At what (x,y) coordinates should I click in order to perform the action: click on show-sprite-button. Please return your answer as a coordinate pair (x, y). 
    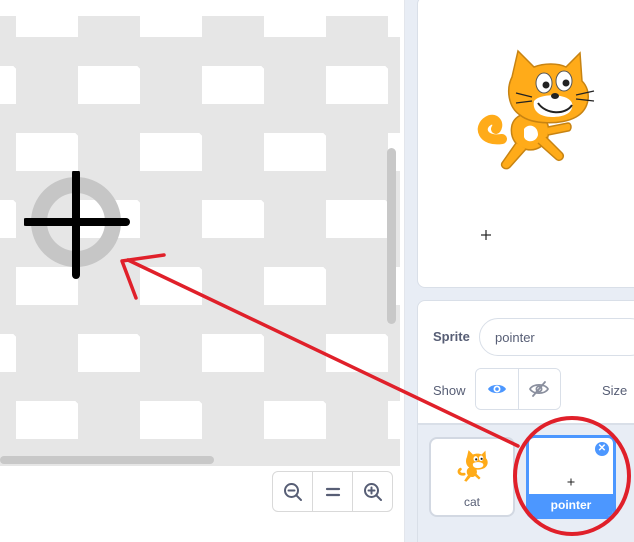
    Looking at the image, I should click on (497, 389).